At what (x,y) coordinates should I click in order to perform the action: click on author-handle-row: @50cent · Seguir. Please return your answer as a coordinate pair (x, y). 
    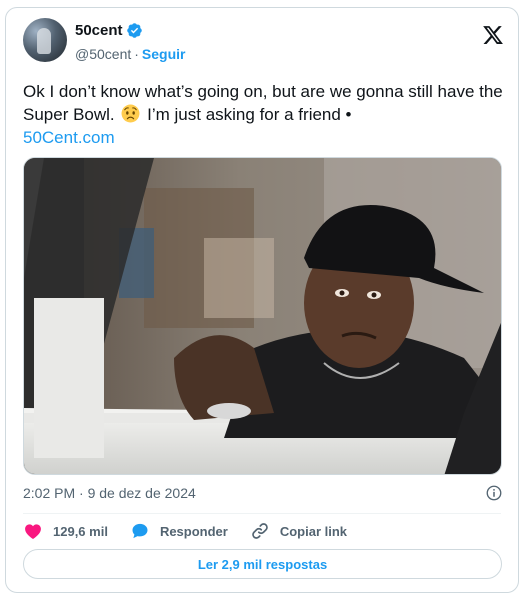
    Looking at the image, I should click on (130, 54).